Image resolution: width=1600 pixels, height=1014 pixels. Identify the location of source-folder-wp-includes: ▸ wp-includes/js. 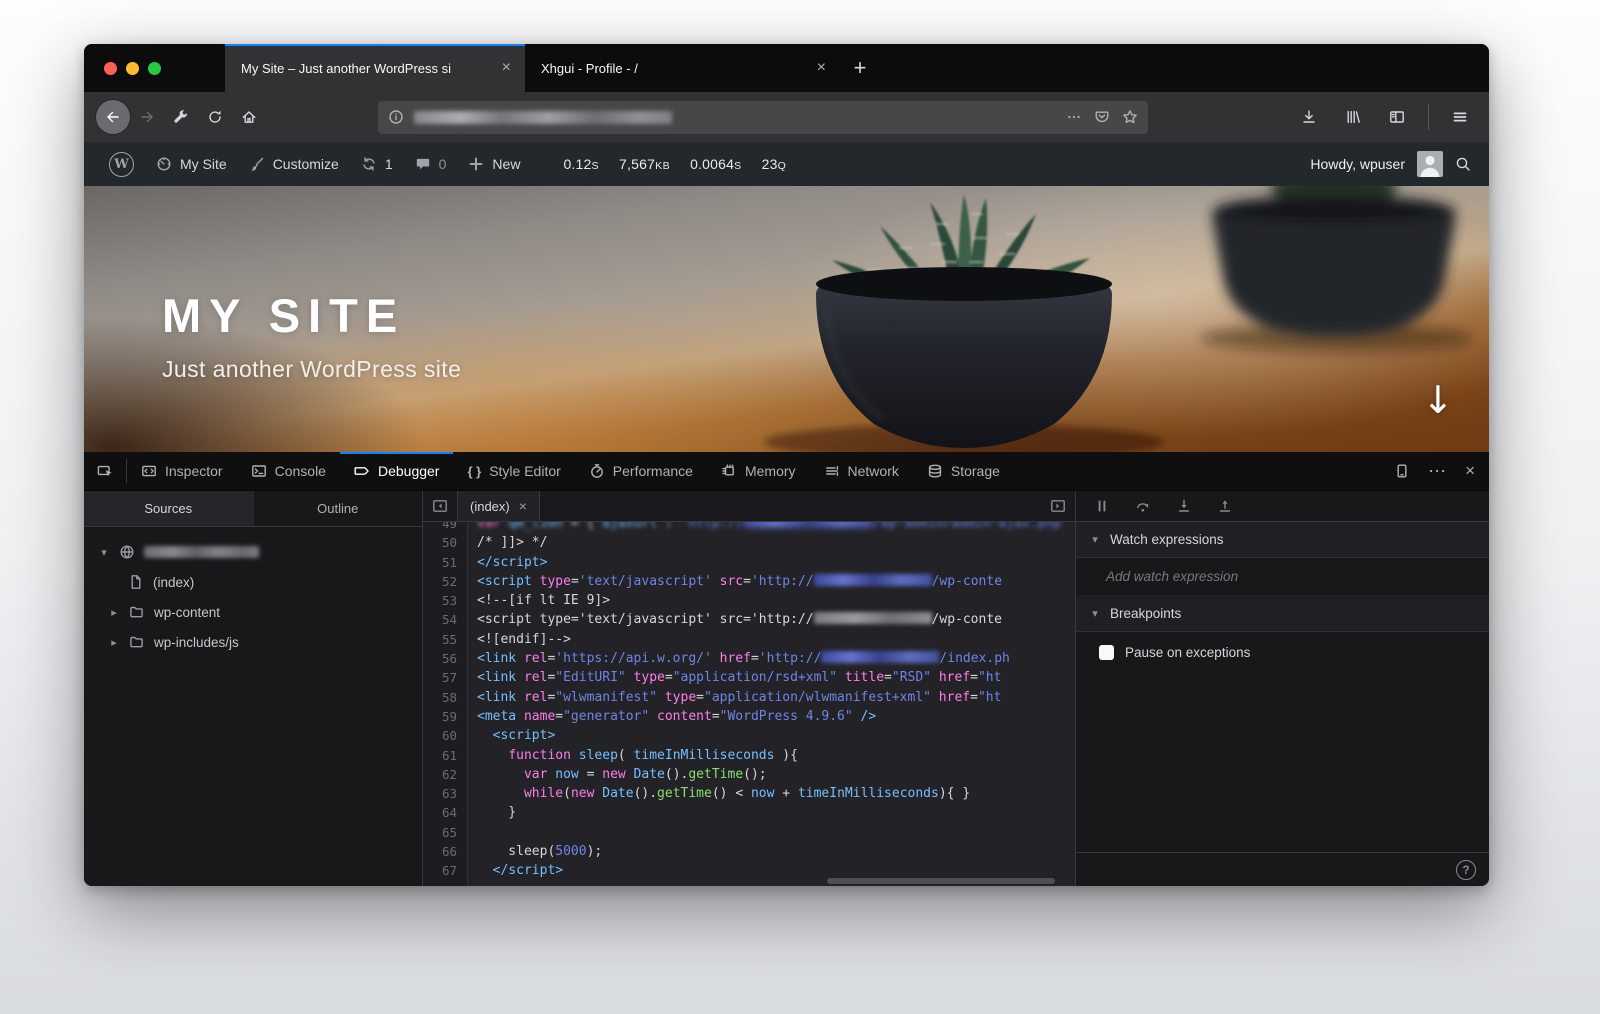
(253, 642).